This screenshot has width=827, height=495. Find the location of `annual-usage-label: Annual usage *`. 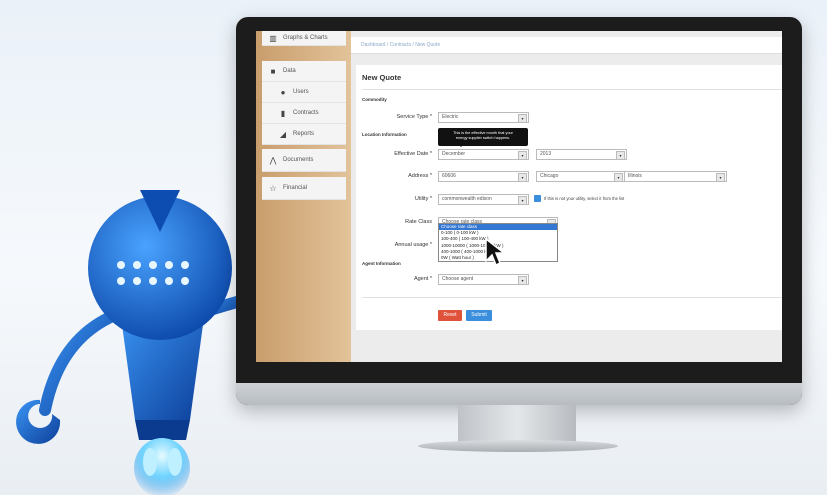

annual-usage-label: Annual usage * is located at coordinates (413, 245).